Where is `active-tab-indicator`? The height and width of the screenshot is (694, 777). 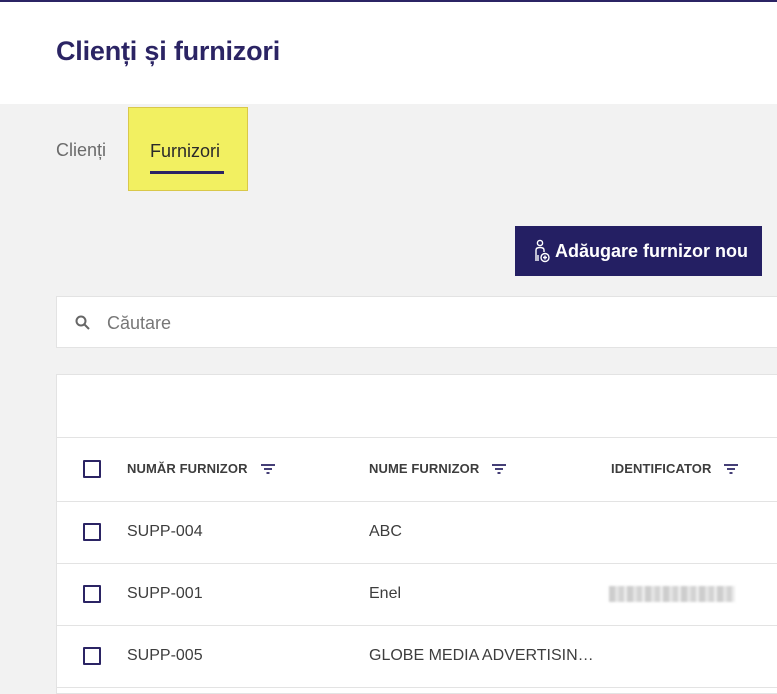 active-tab-indicator is located at coordinates (187, 172).